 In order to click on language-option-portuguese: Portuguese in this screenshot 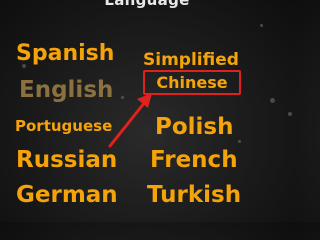, I will do `click(63, 126)`.